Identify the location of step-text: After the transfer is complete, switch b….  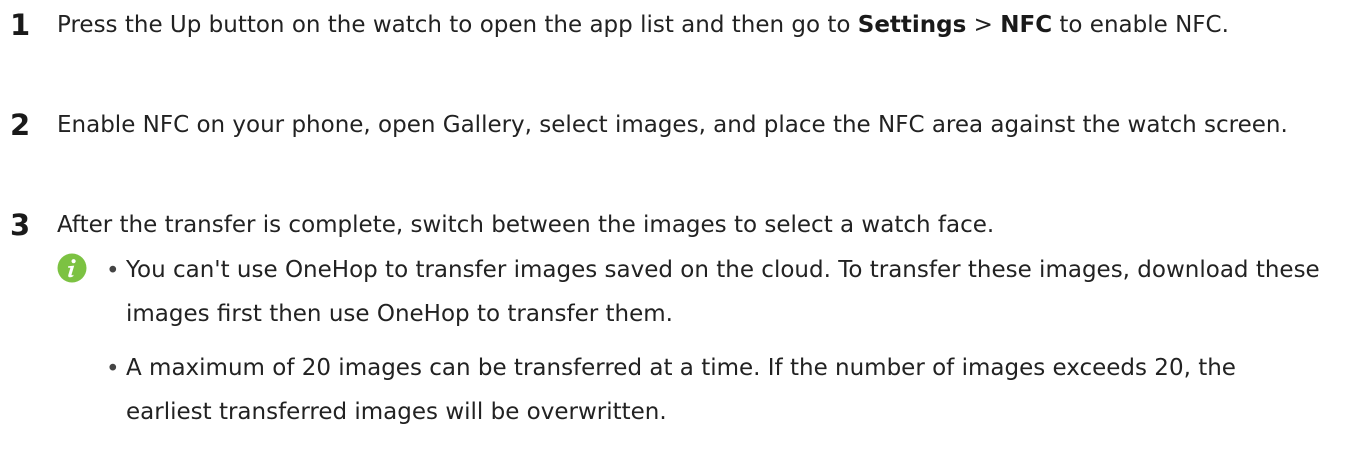
(526, 225).